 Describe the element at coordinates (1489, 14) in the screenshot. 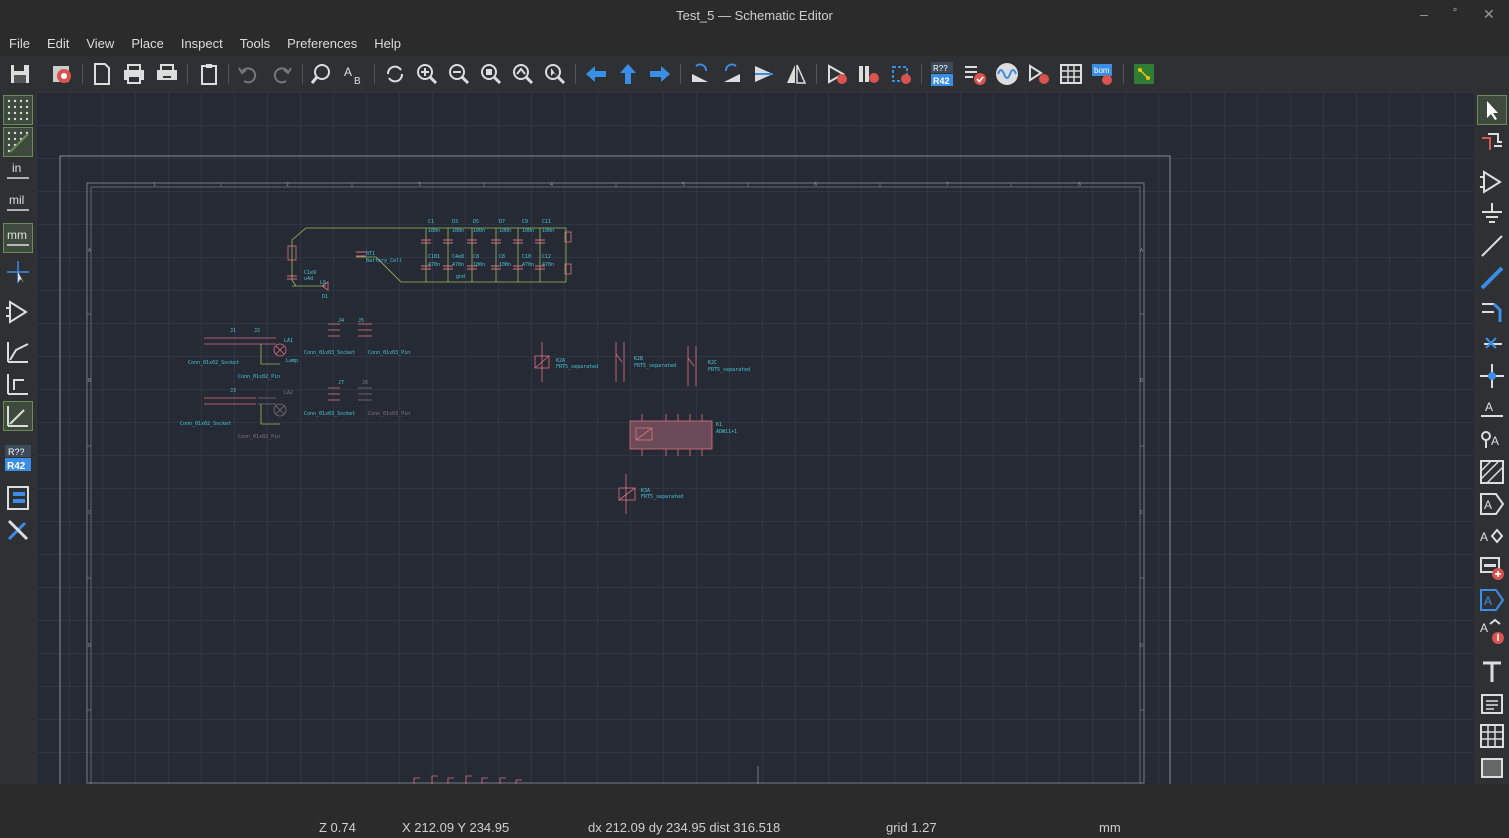

I see `close-button: ✕` at that location.